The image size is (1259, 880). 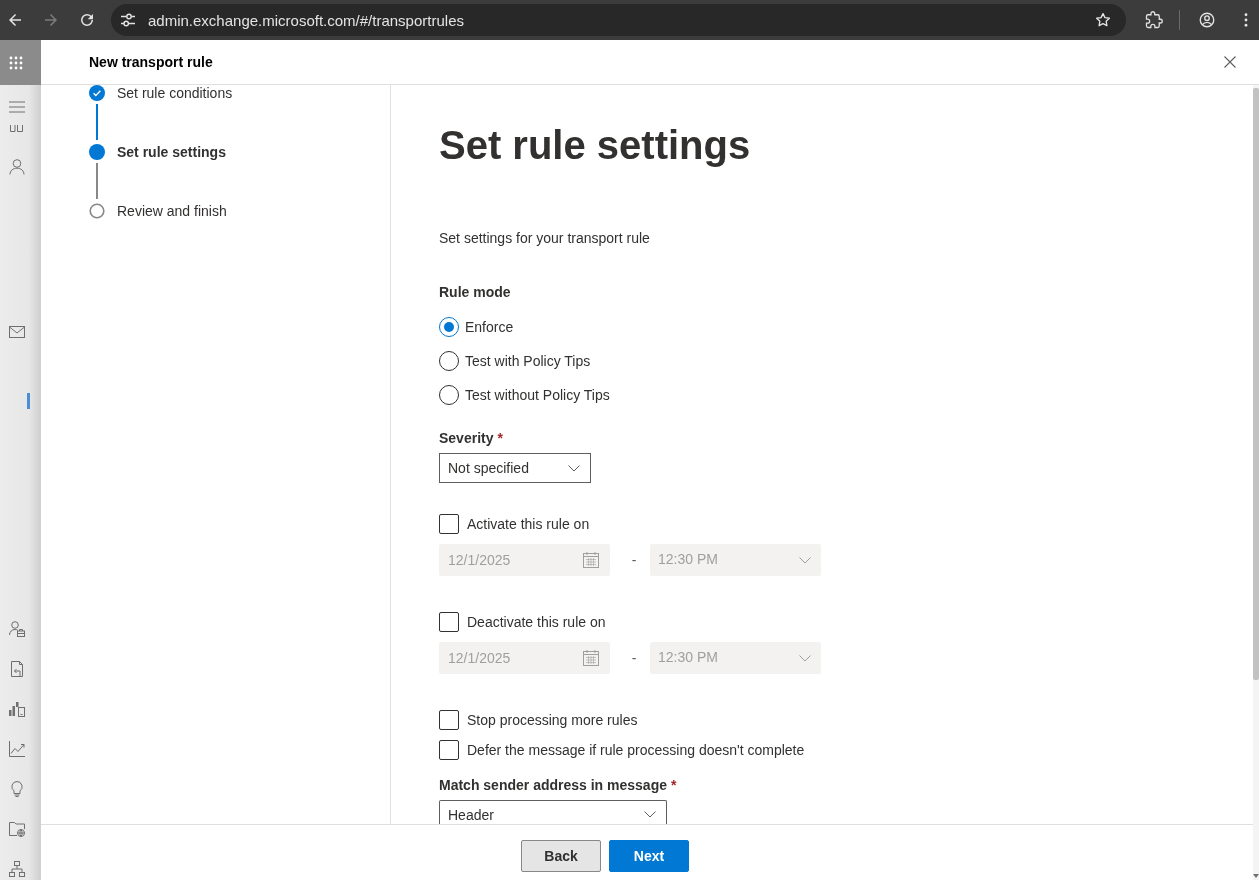 I want to click on sender-address-dropdown: Header, so click(x=553, y=812).